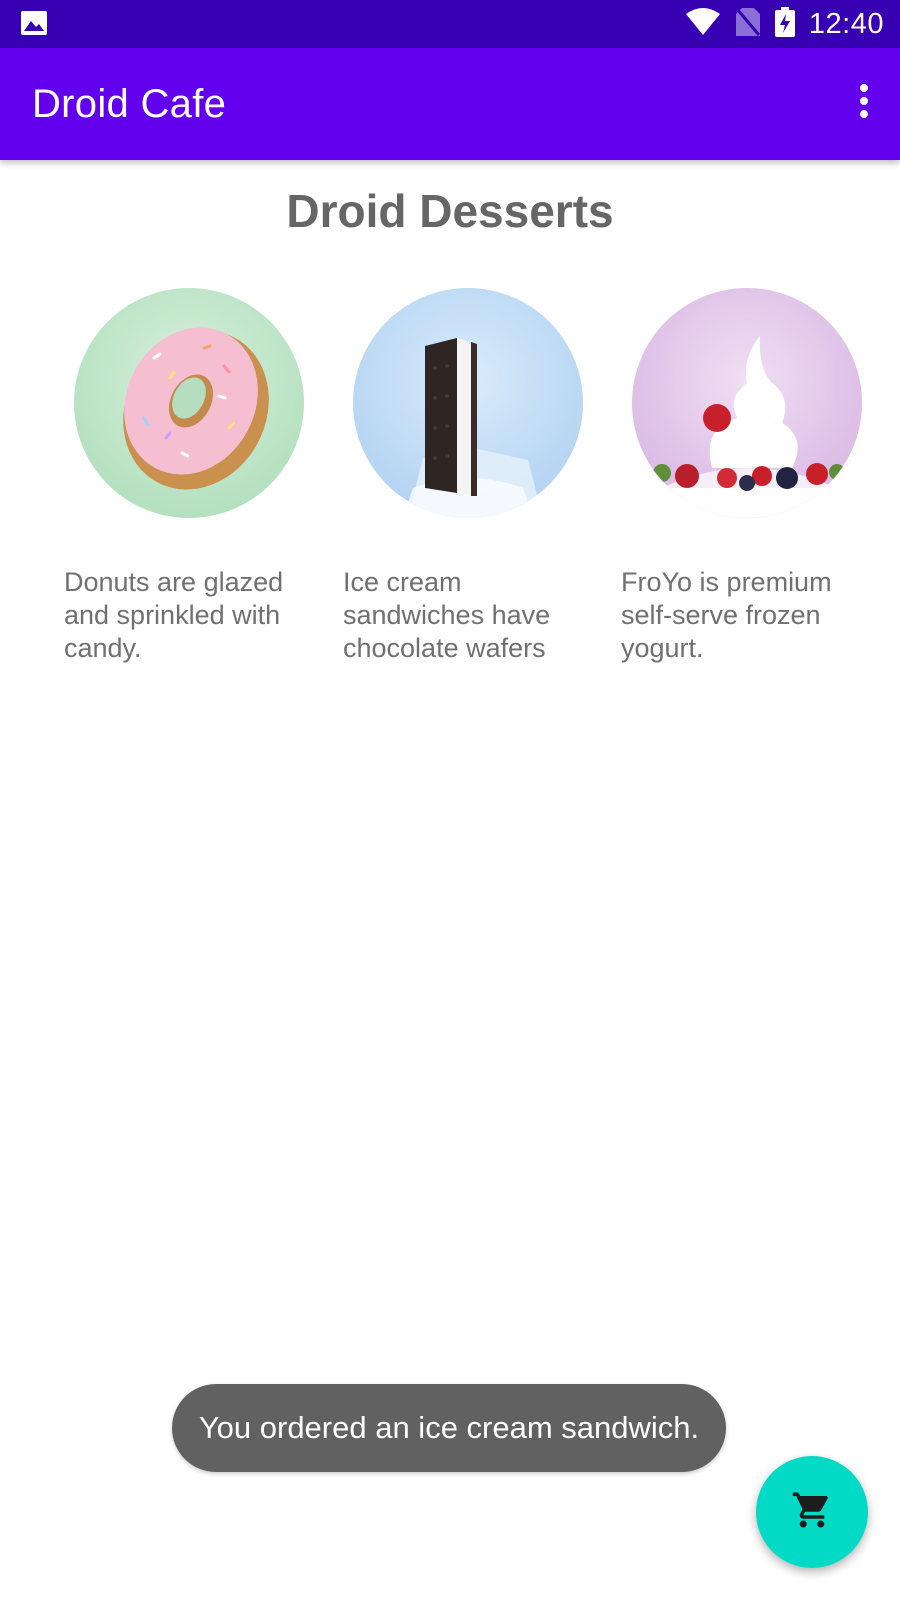  What do you see at coordinates (748, 24) in the screenshot?
I see `no-sim-icon` at bounding box center [748, 24].